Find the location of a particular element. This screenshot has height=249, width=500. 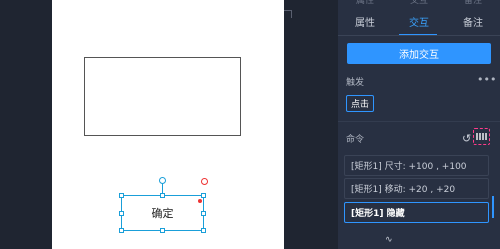

command-item-label: [矩形1] 尺寸: +100 , +100 is located at coordinates (409, 167).